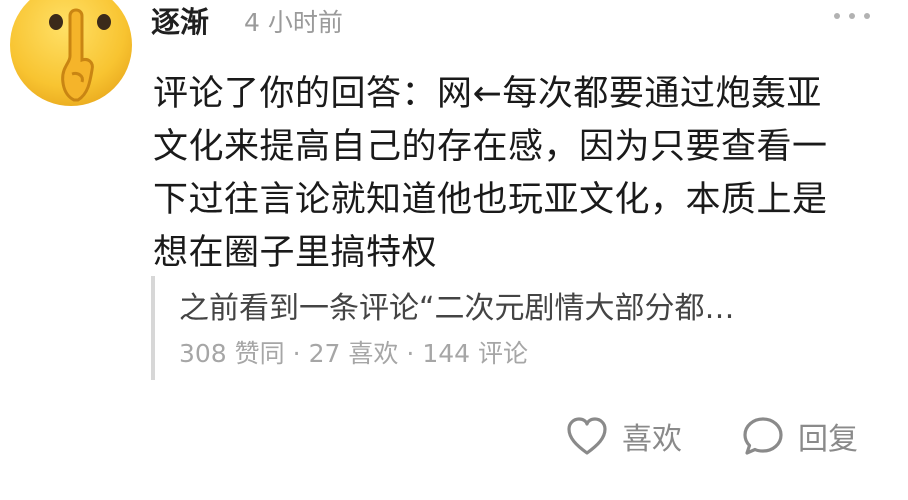  I want to click on comment-count: 144 评论, so click(475, 353).